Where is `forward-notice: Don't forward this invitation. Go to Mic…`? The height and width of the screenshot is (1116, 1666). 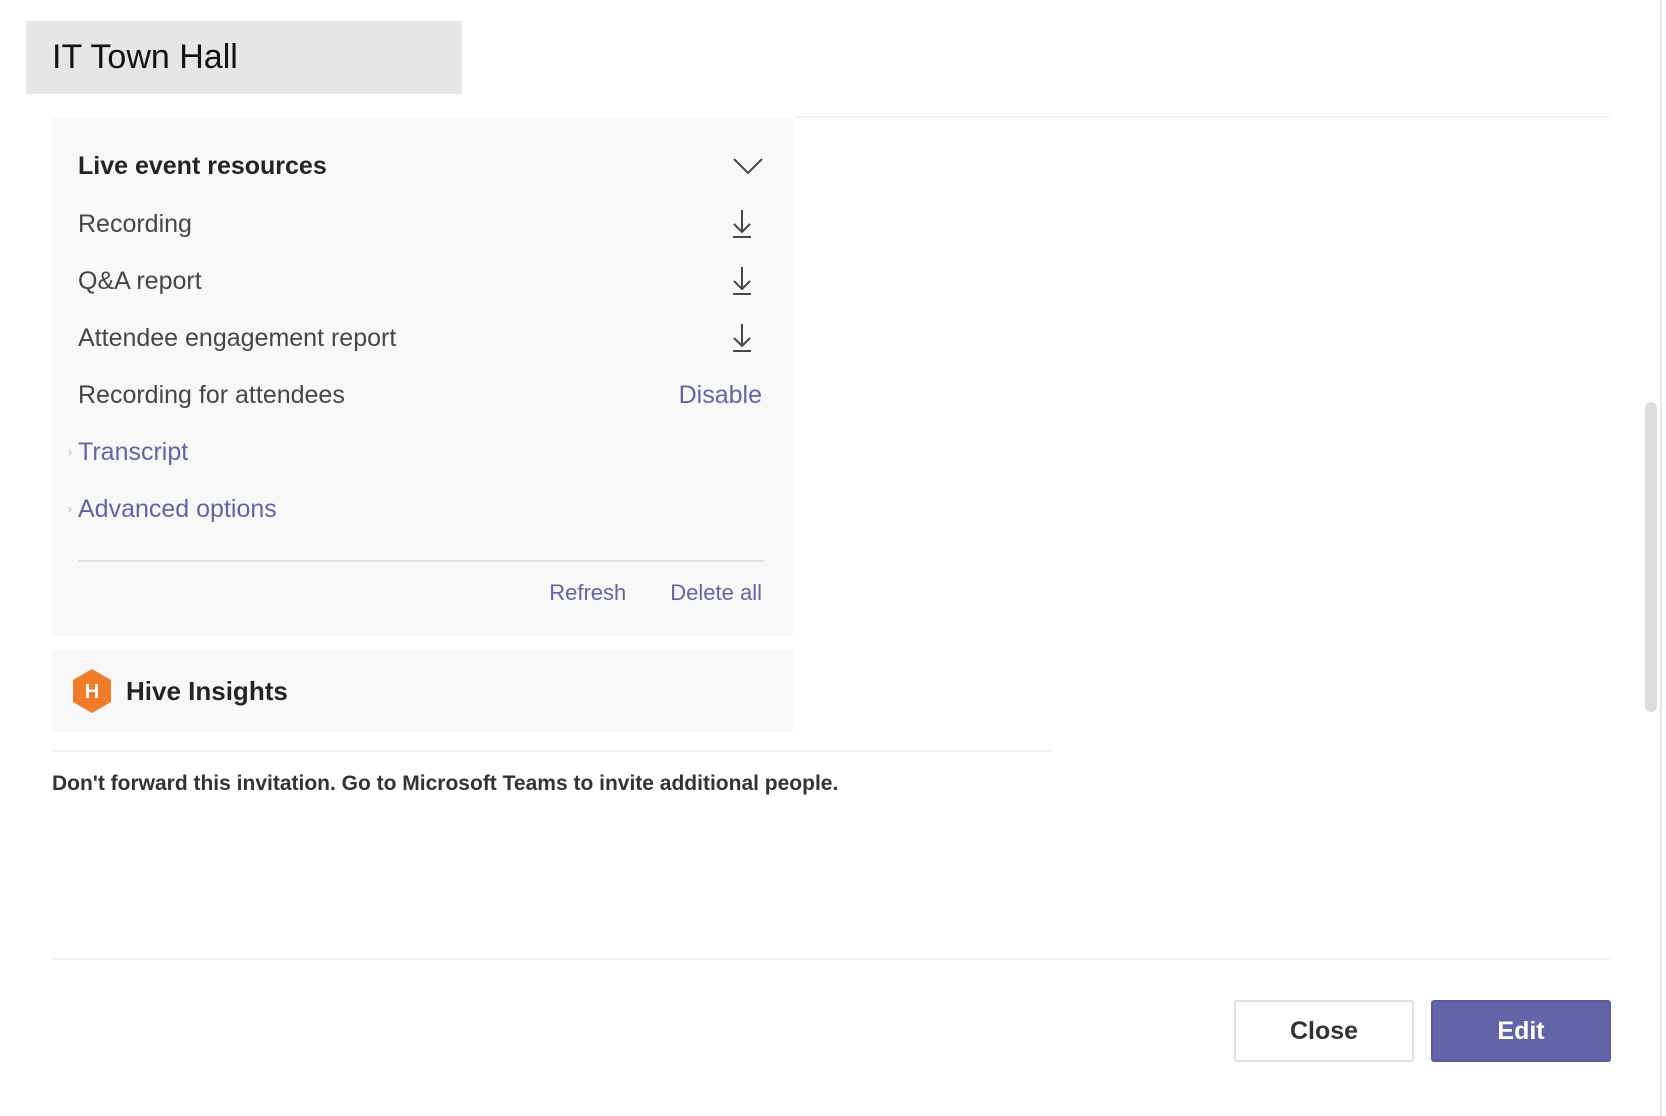
forward-notice: Don't forward this invitation. Go to Mic… is located at coordinates (445, 783).